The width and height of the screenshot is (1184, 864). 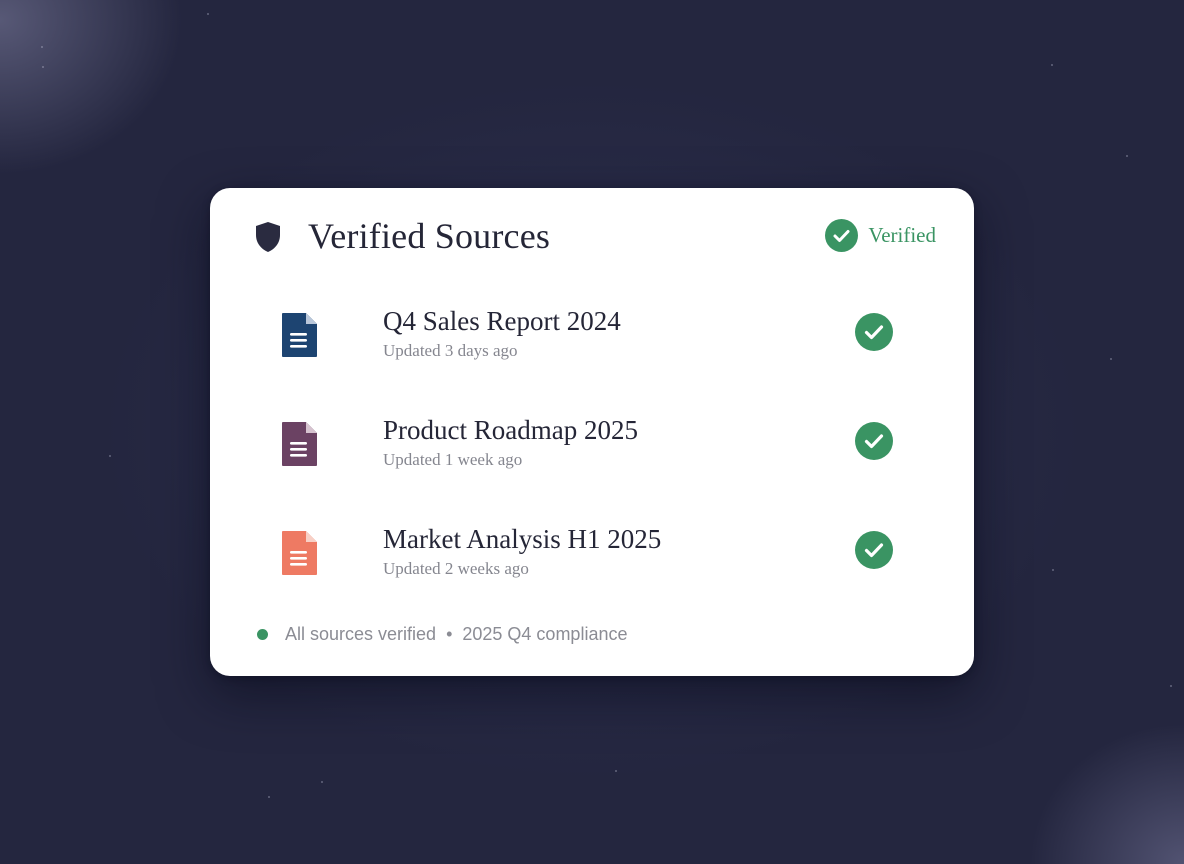 What do you see at coordinates (268, 237) in the screenshot?
I see `shield-icon` at bounding box center [268, 237].